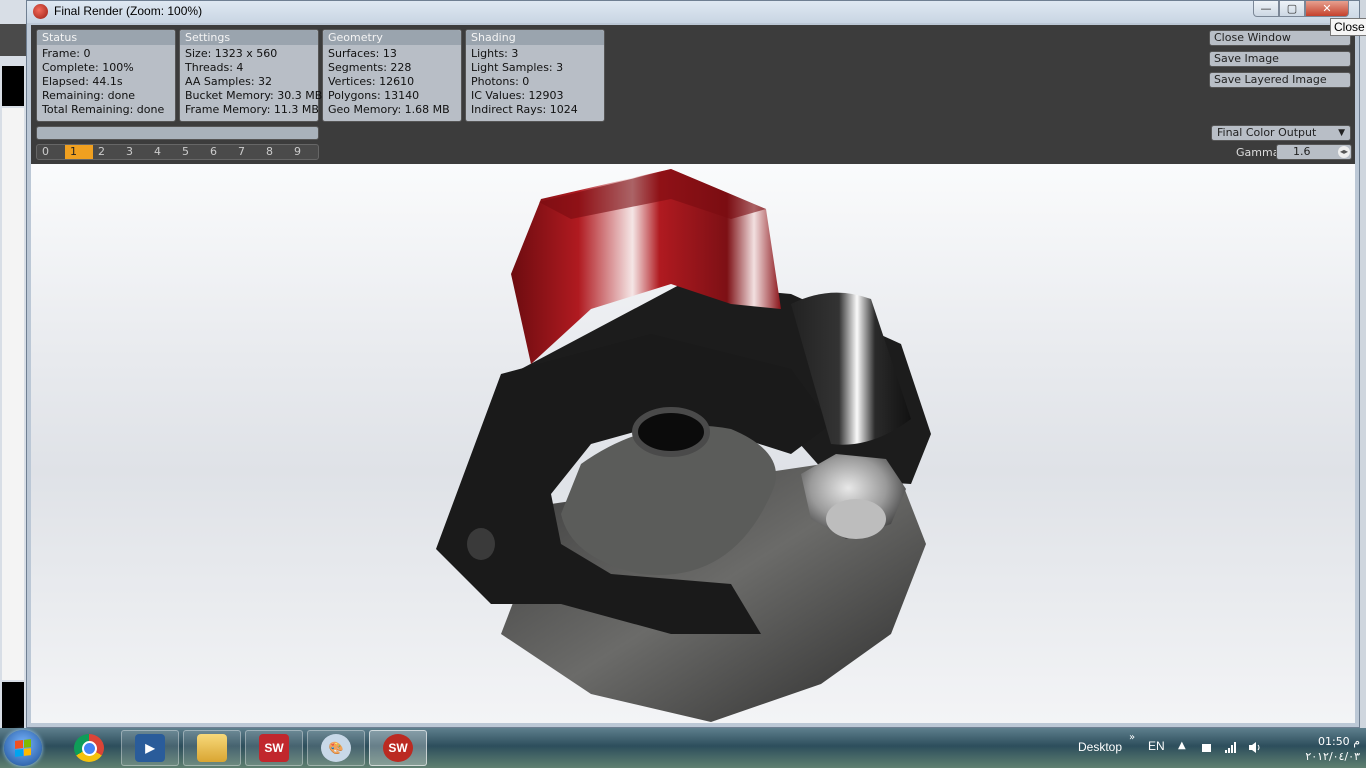 The width and height of the screenshot is (1366, 768). What do you see at coordinates (374, 95) in the screenshot?
I see `geometry-polygons: Polygons: 13140` at bounding box center [374, 95].